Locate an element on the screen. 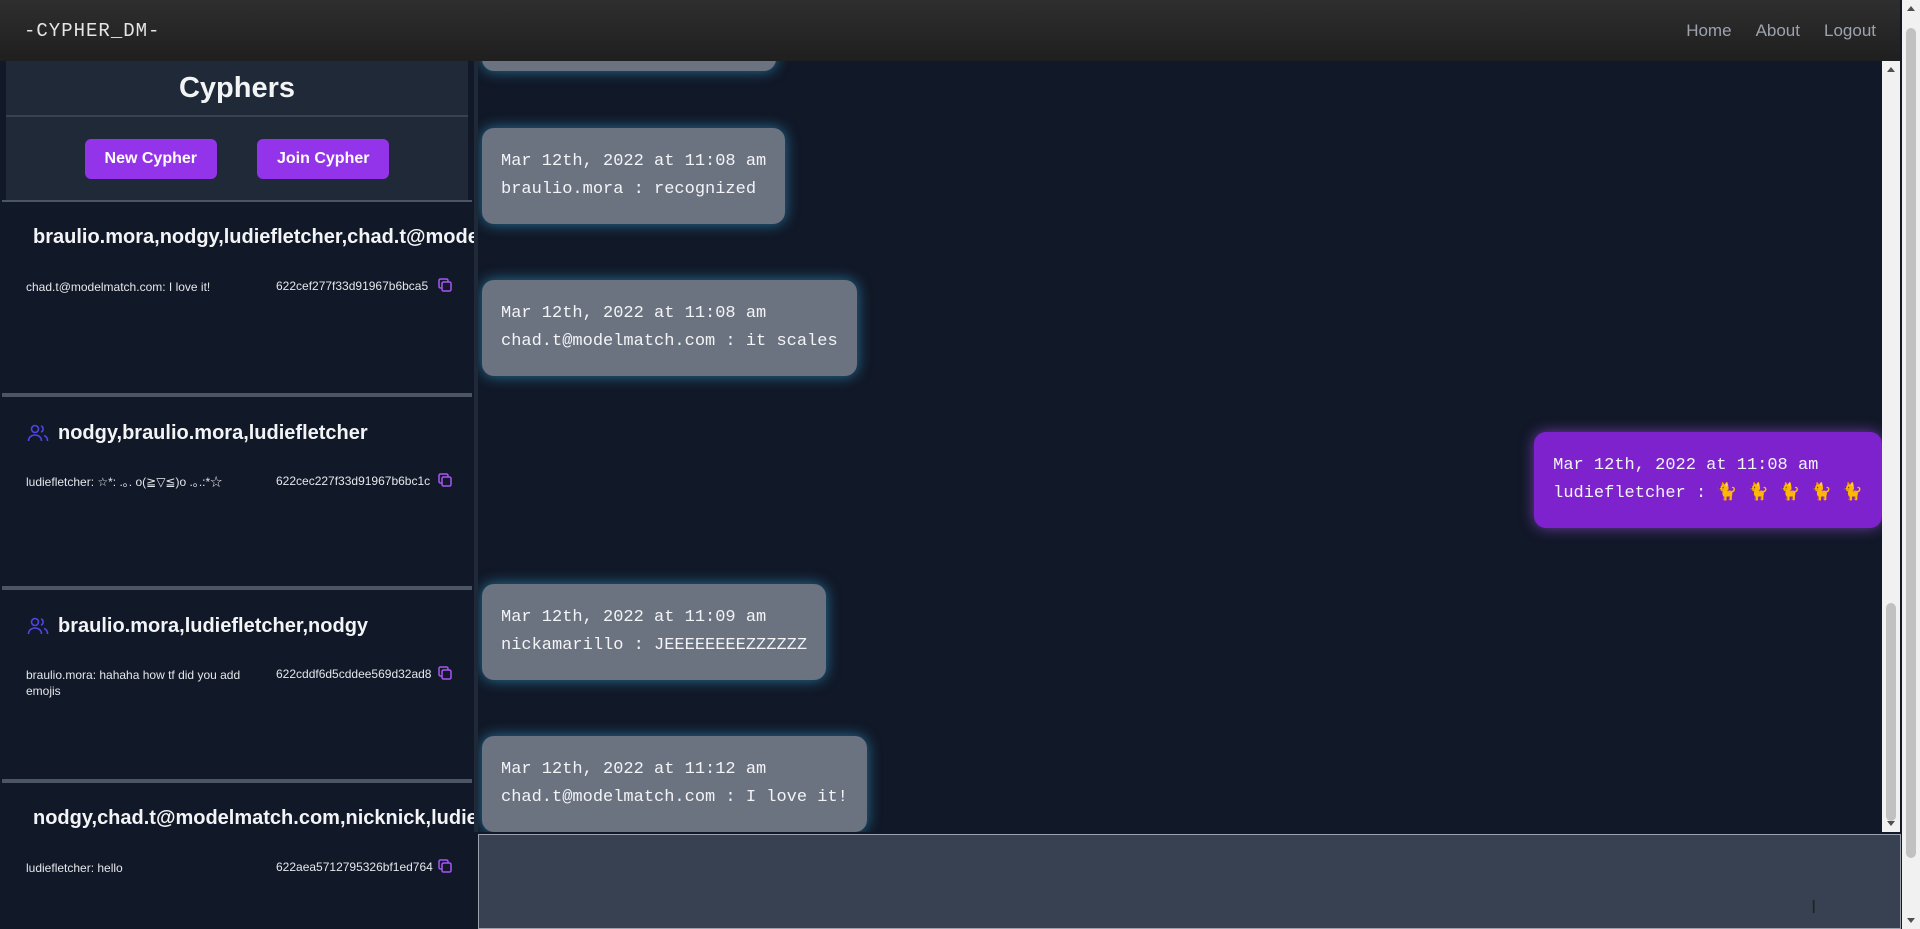  chat-scrollbar is located at coordinates (1891, 446).